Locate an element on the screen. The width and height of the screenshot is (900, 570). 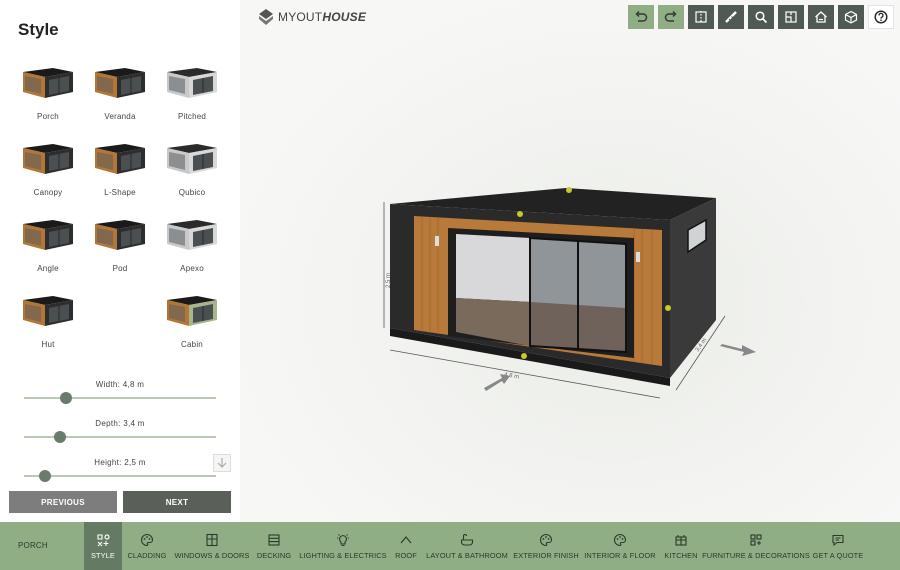
style-option-label: Pod is located at coordinates (120, 268).